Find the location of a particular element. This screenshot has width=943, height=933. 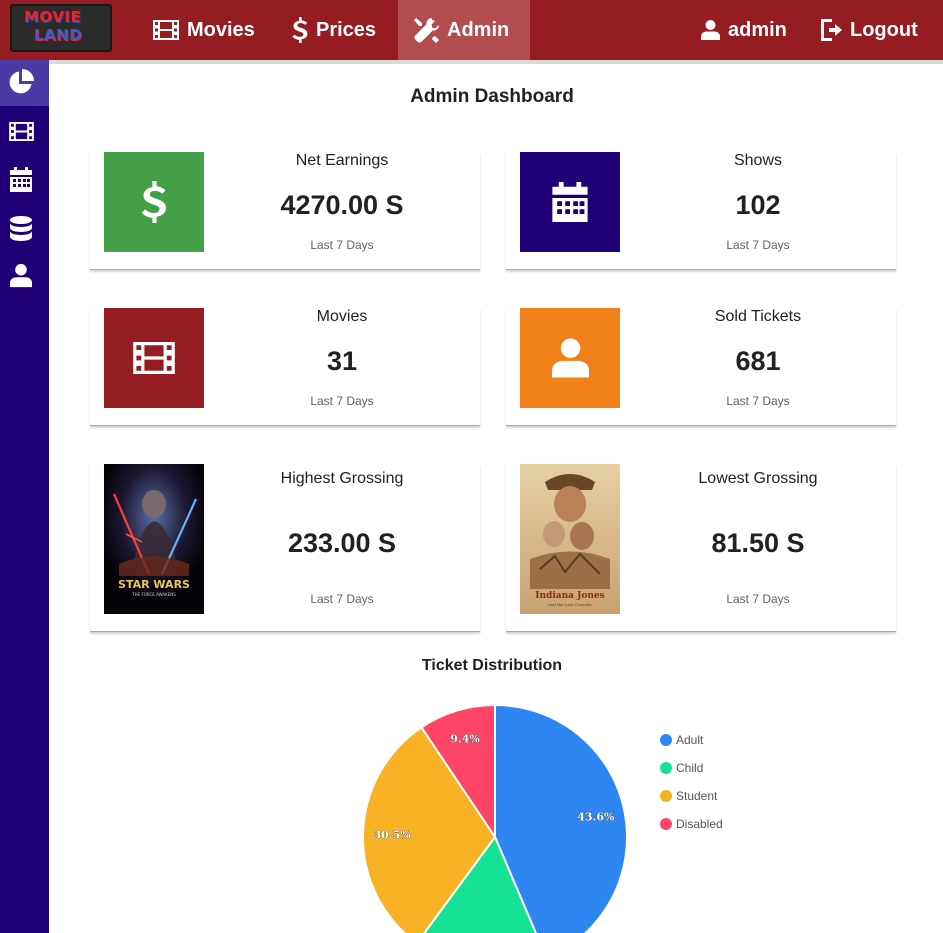

legend-swatch-child is located at coordinates (666, 768).